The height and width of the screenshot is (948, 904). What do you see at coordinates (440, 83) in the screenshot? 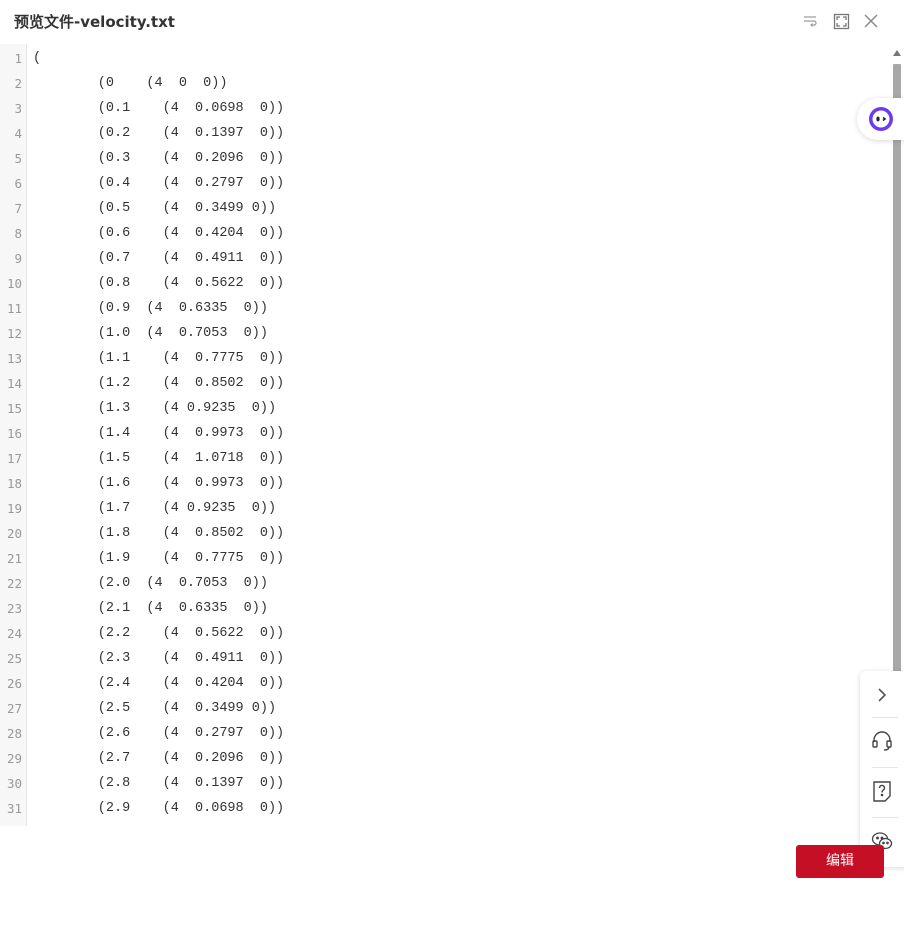
I see `code-line: 2 (0 (4 0 0))` at bounding box center [440, 83].